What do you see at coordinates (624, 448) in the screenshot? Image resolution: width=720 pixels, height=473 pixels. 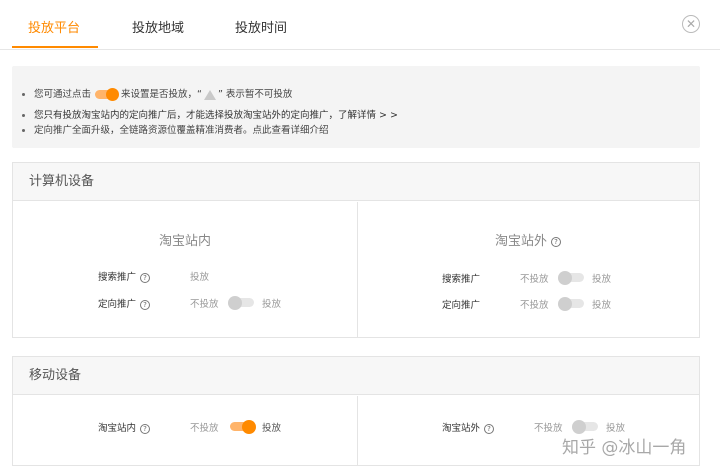 I see `watermark: 知乎 @冰山一角` at bounding box center [624, 448].